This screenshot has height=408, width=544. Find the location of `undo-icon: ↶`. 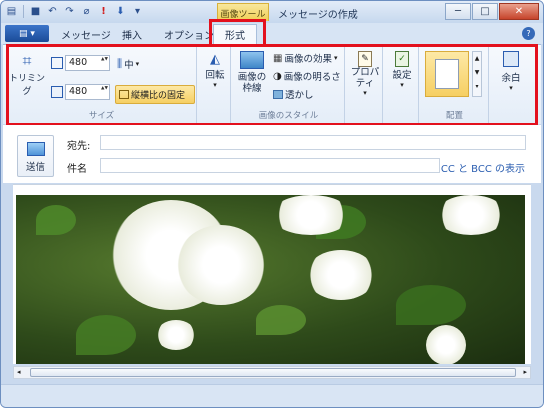

undo-icon: ↶ is located at coordinates (52, 11).